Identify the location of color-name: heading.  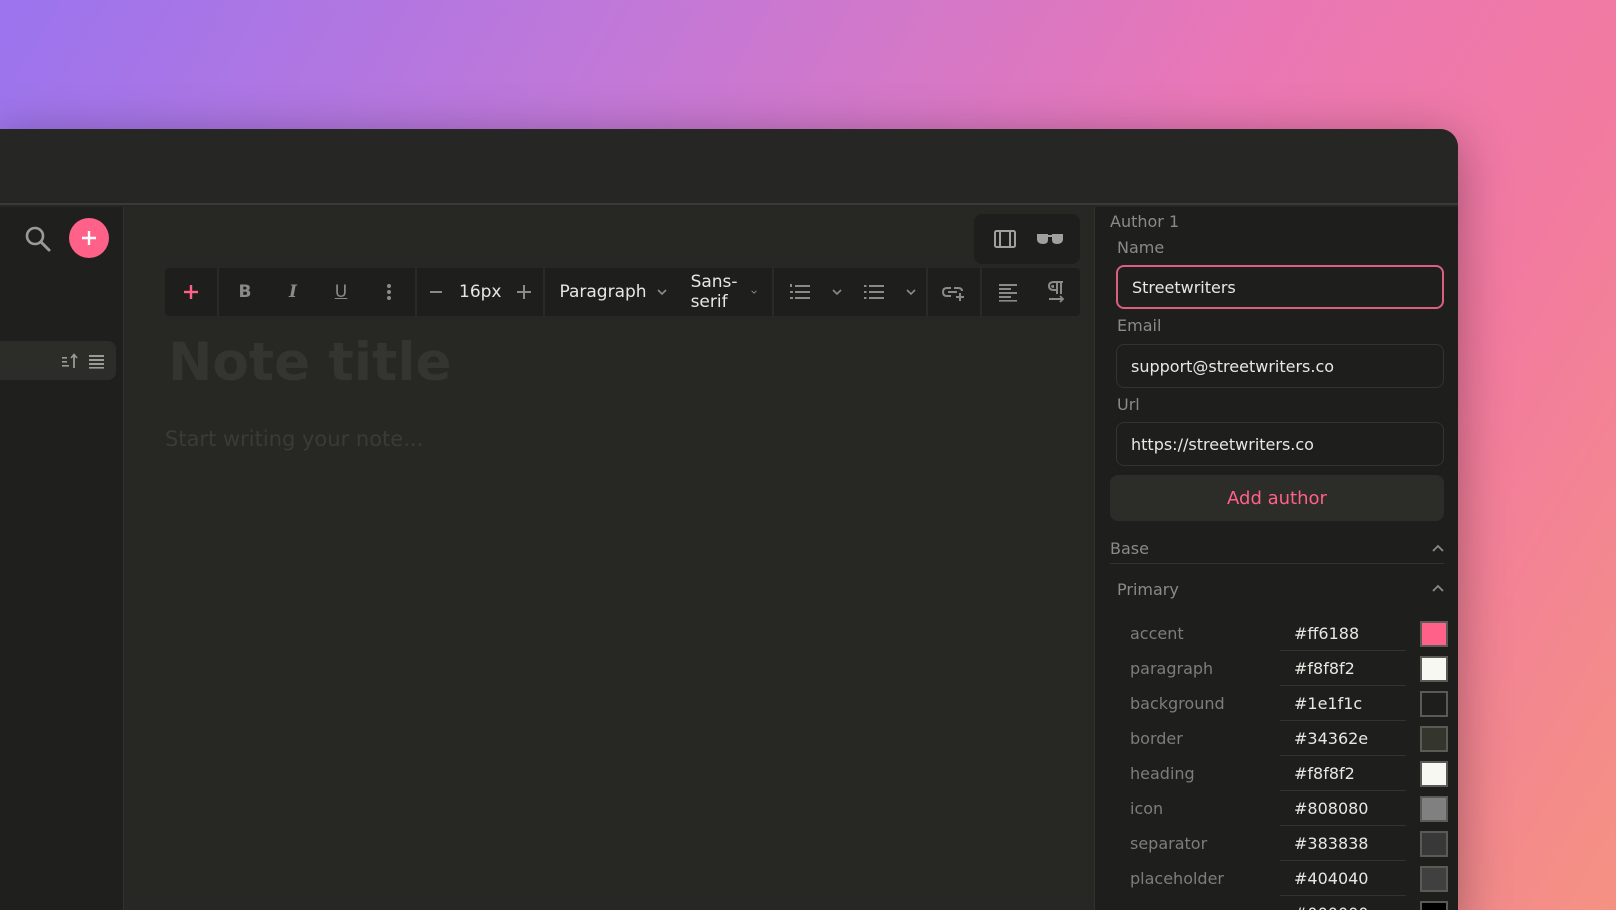
(1162, 773).